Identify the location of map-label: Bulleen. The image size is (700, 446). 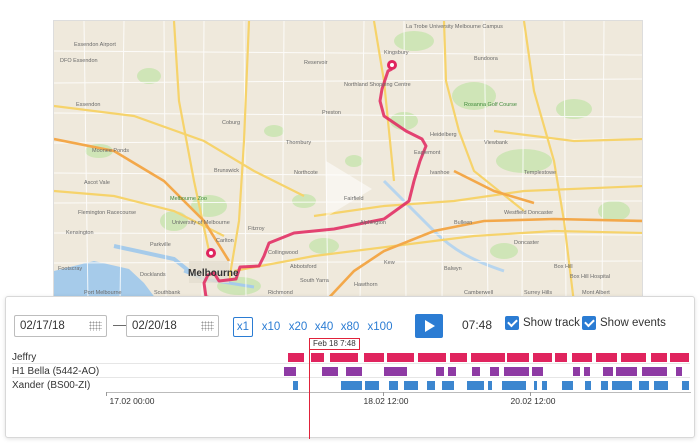
(463, 223).